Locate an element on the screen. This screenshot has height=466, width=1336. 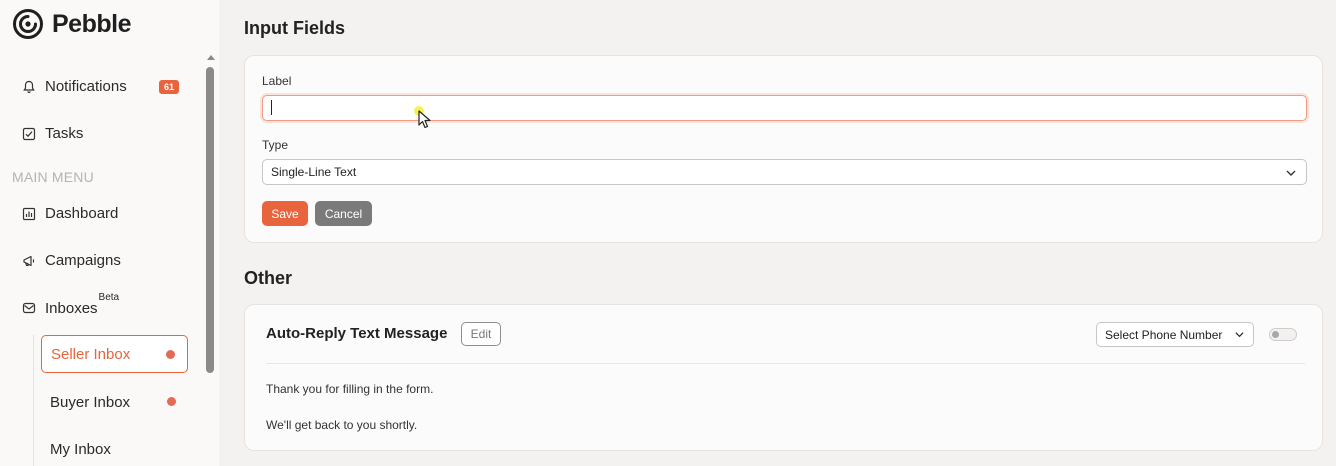
auto-reply-toggle is located at coordinates (1283, 334).